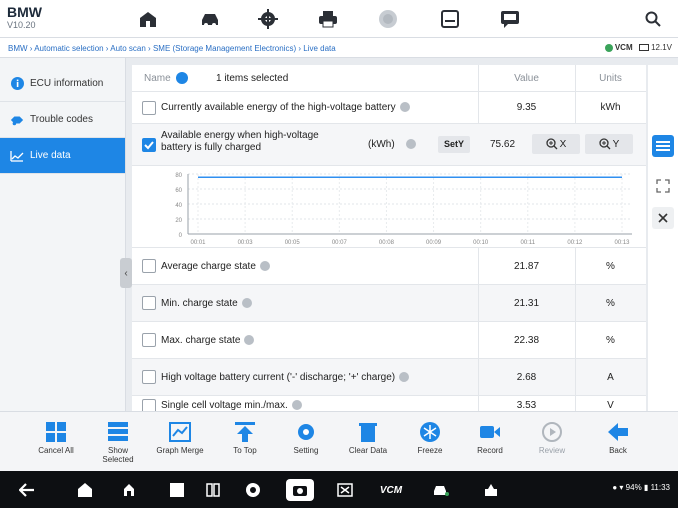 The width and height of the screenshot is (678, 508). Describe the element at coordinates (129, 490) in the screenshot. I see `nav-app-button` at that location.